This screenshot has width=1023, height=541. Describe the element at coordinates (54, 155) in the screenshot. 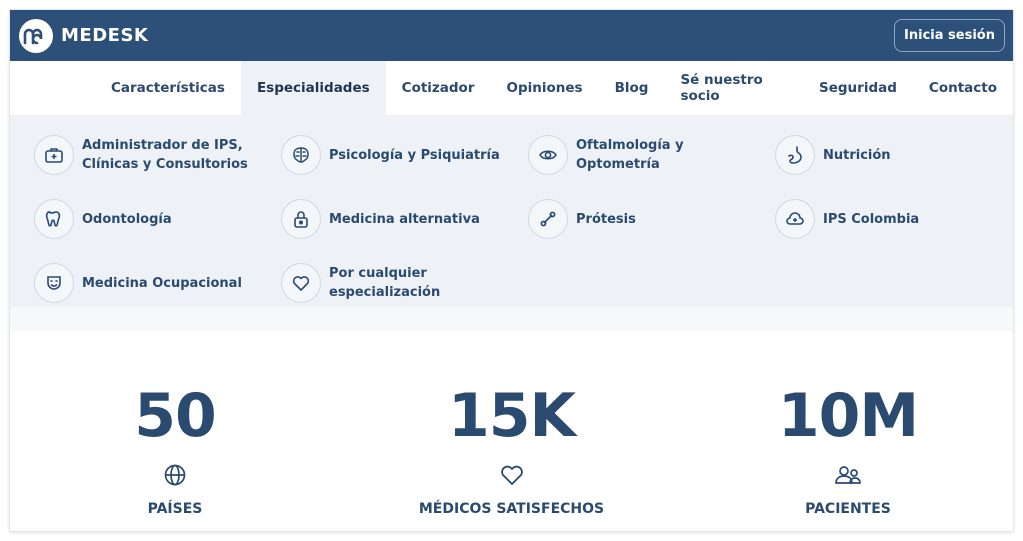

I see `medical-bag-icon` at that location.